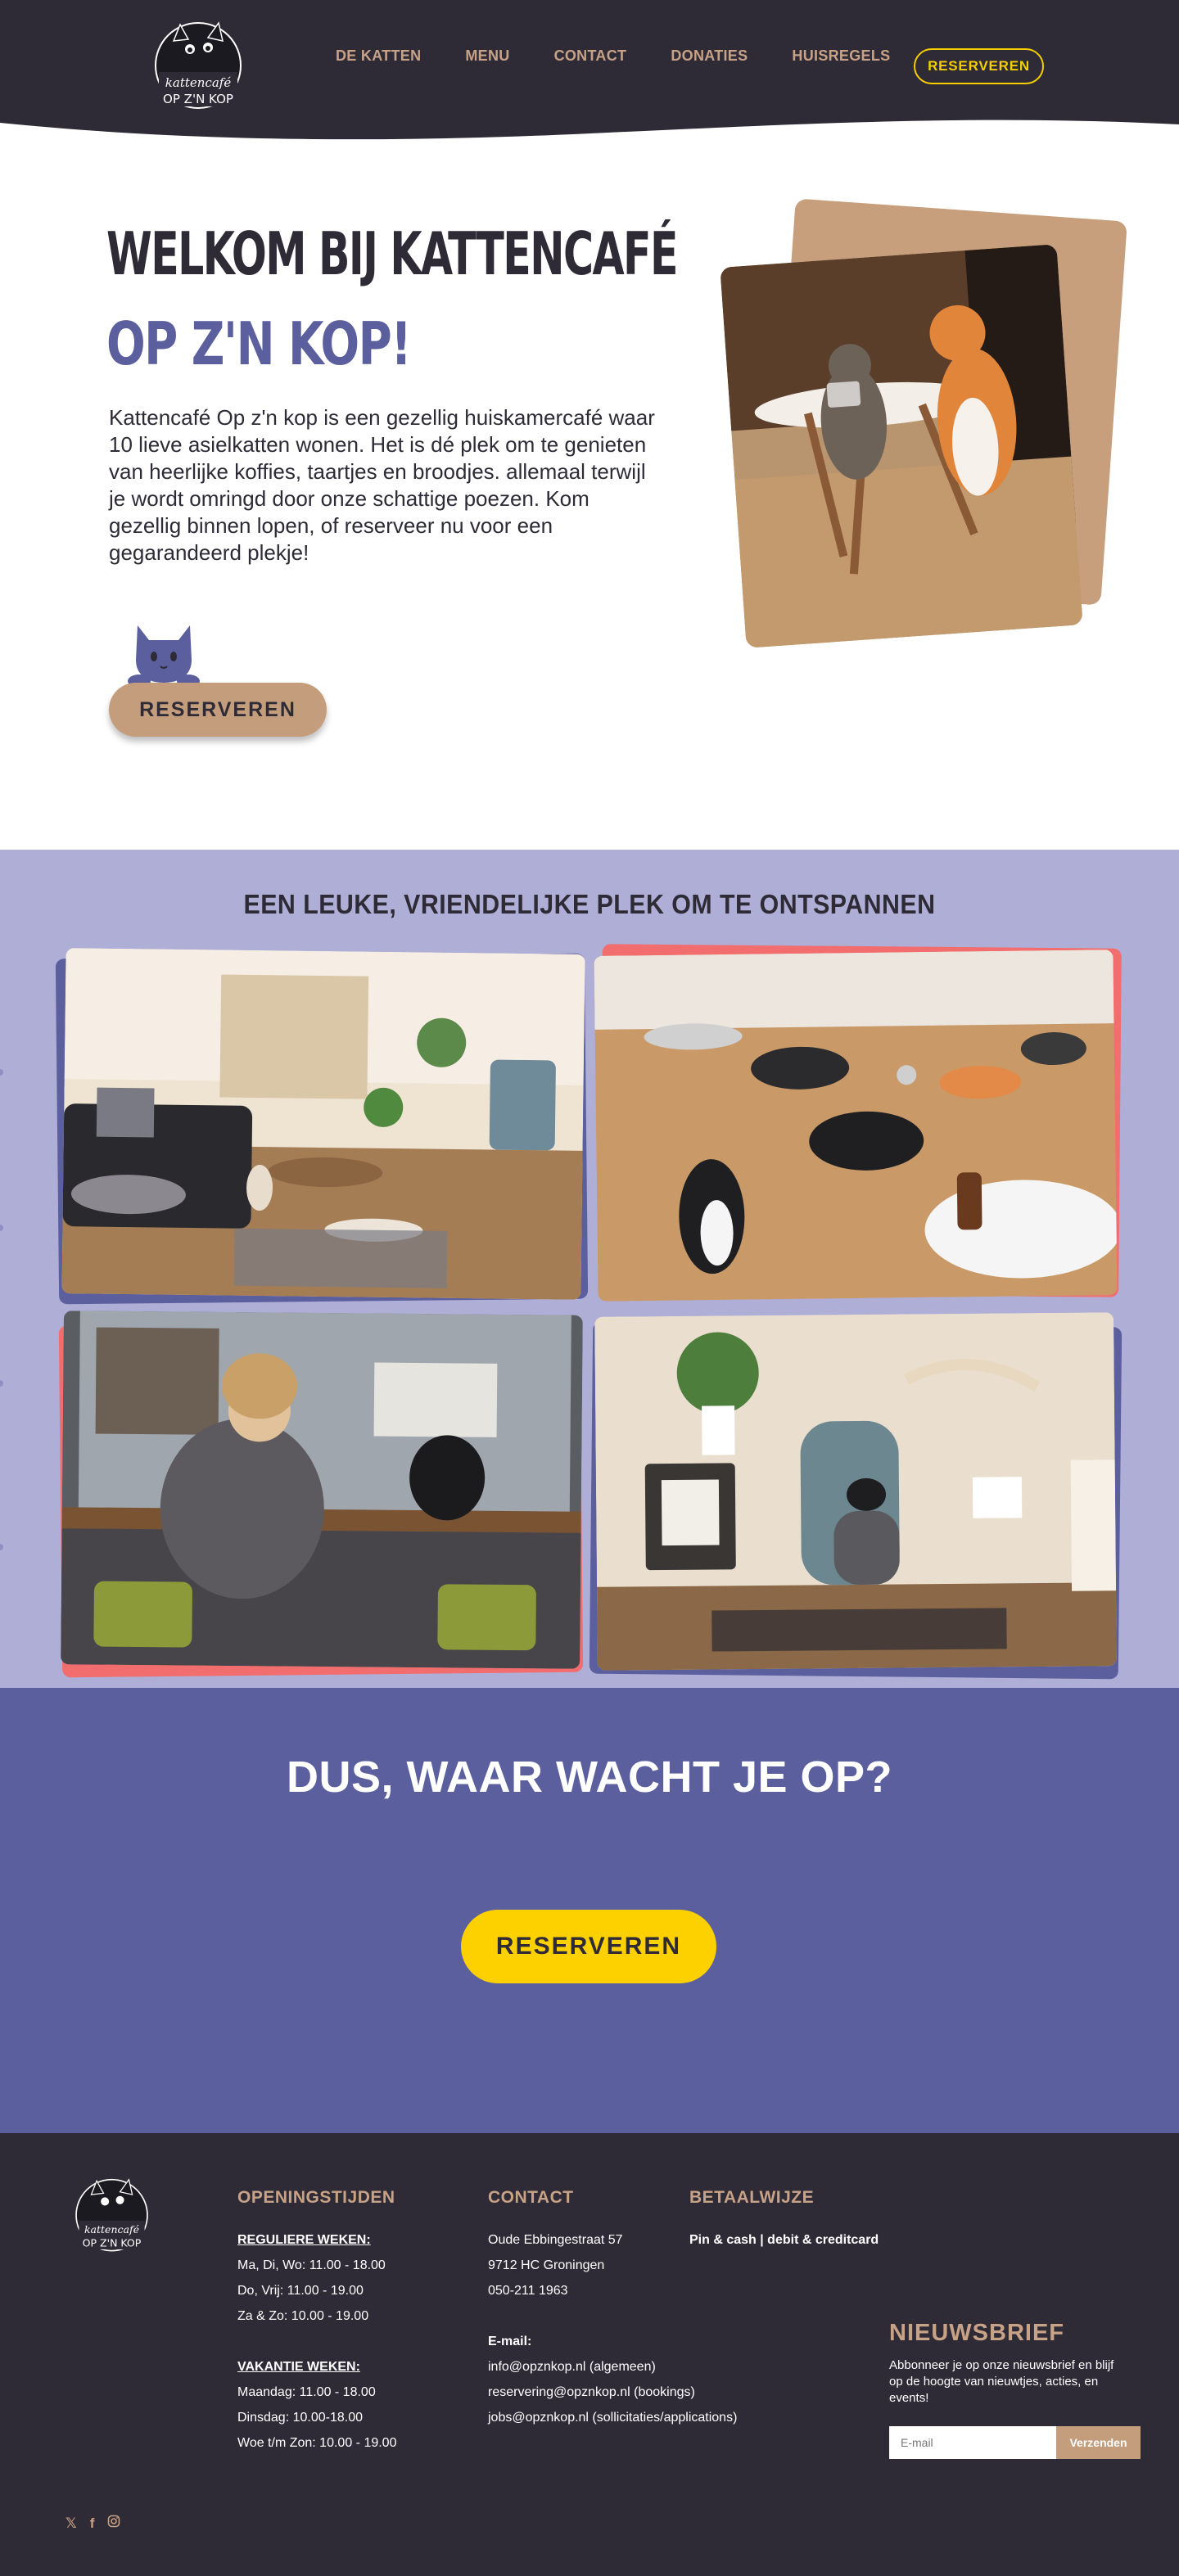 The image size is (1179, 2576). Describe the element at coordinates (976, 2333) in the screenshot. I see `newsletter-heading: NIEUWSBRIEF` at that location.